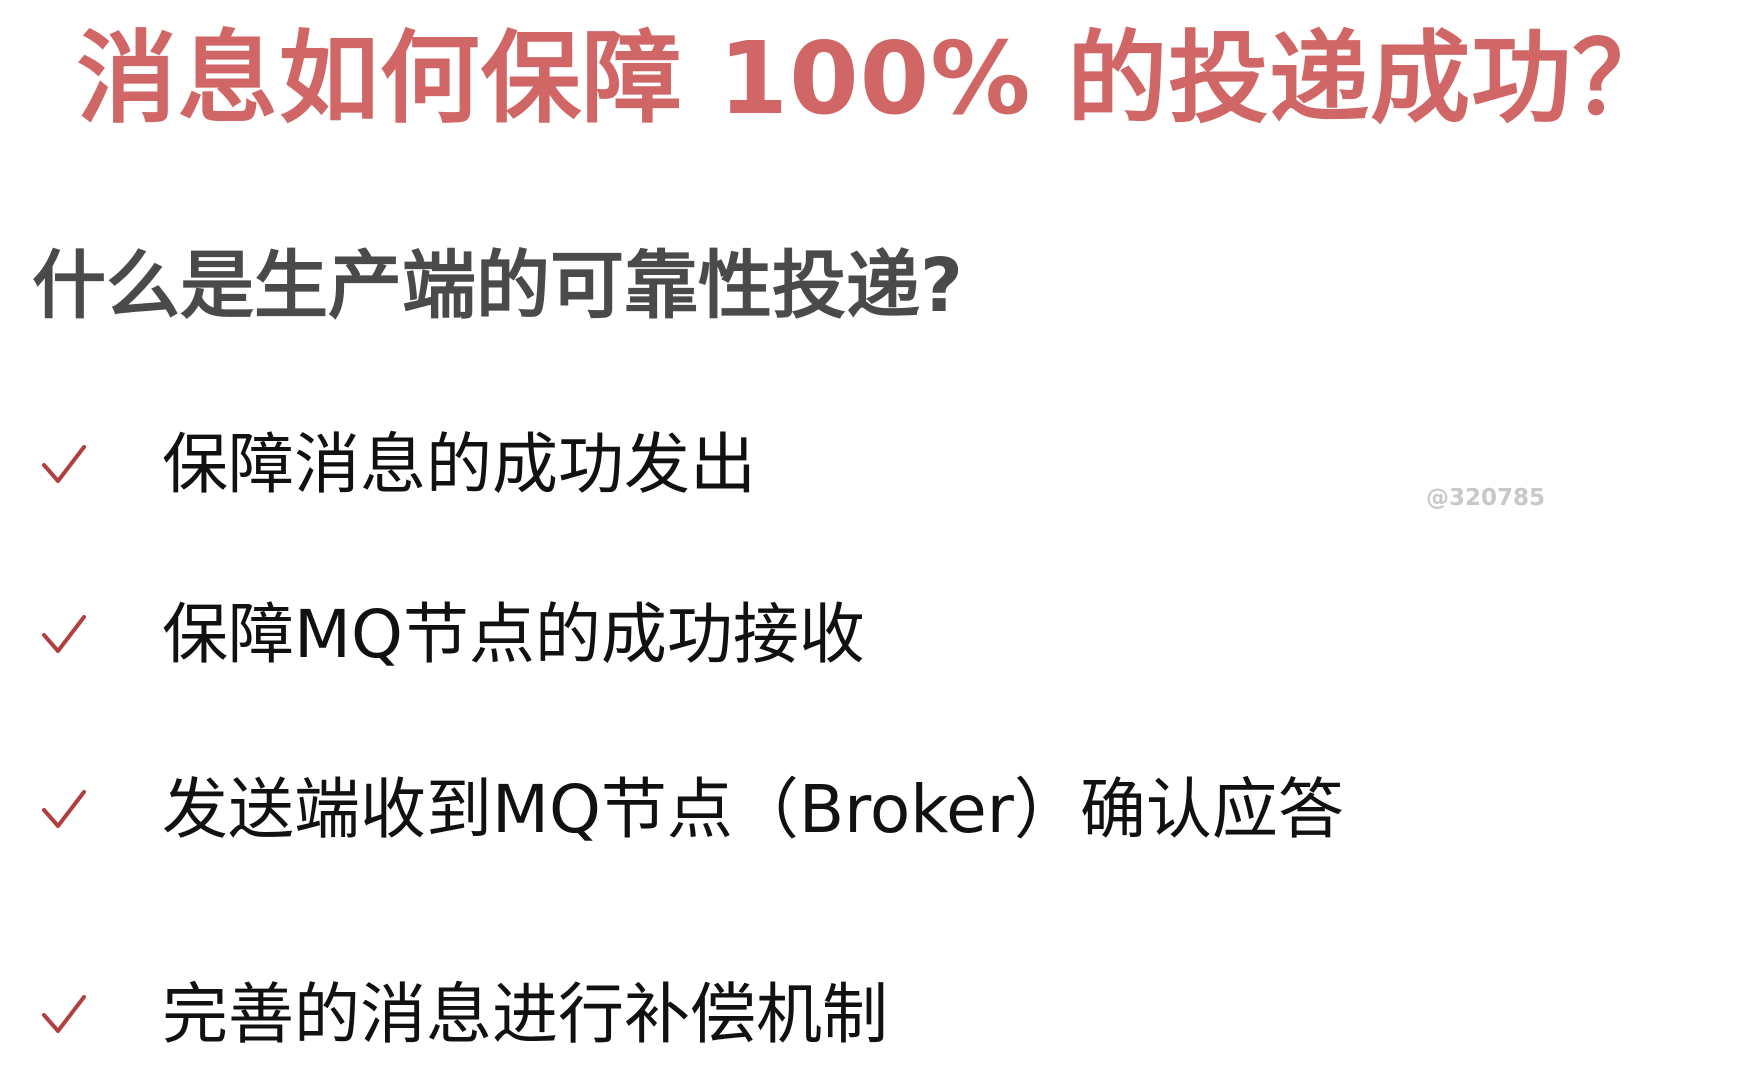 The image size is (1750, 1088). What do you see at coordinates (459, 464) in the screenshot?
I see `list-item-text: 保障消息的成功发出` at bounding box center [459, 464].